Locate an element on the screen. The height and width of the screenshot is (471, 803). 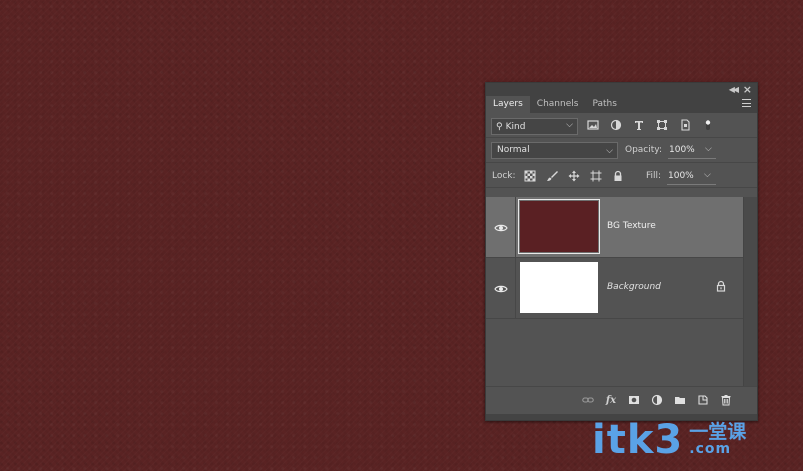
fill-value: 100% is located at coordinates (681, 176).